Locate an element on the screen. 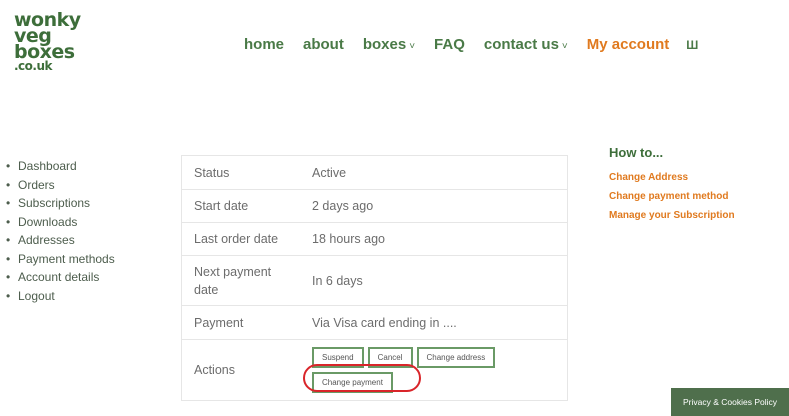  table-row: Start date 2 days ago is located at coordinates (374, 206).